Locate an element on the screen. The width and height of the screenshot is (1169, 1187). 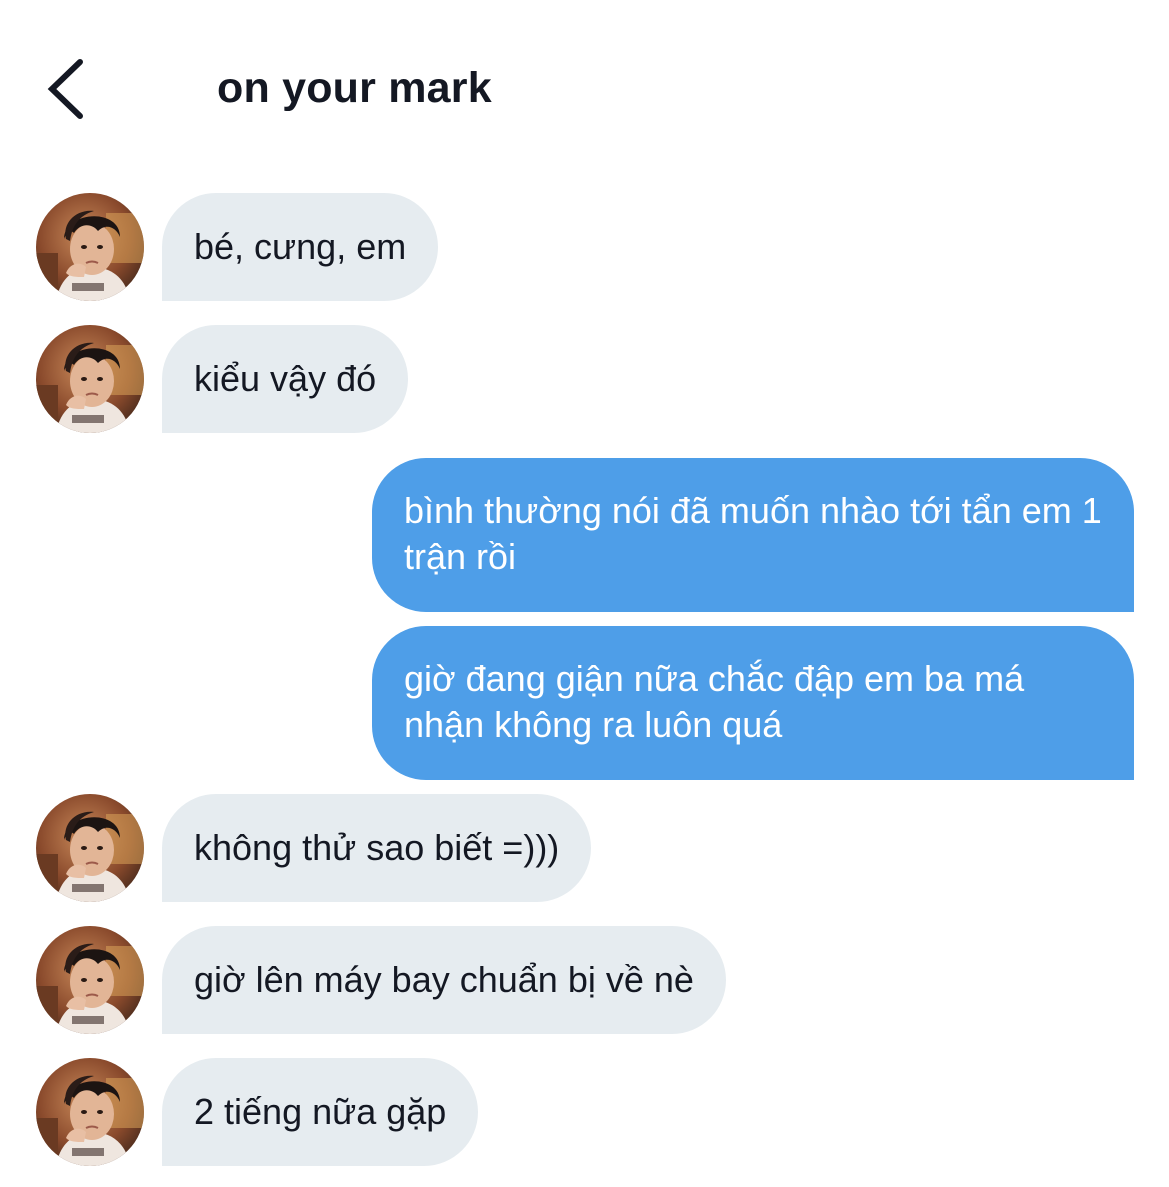
chevron-left-icon is located at coordinates (65, 89).